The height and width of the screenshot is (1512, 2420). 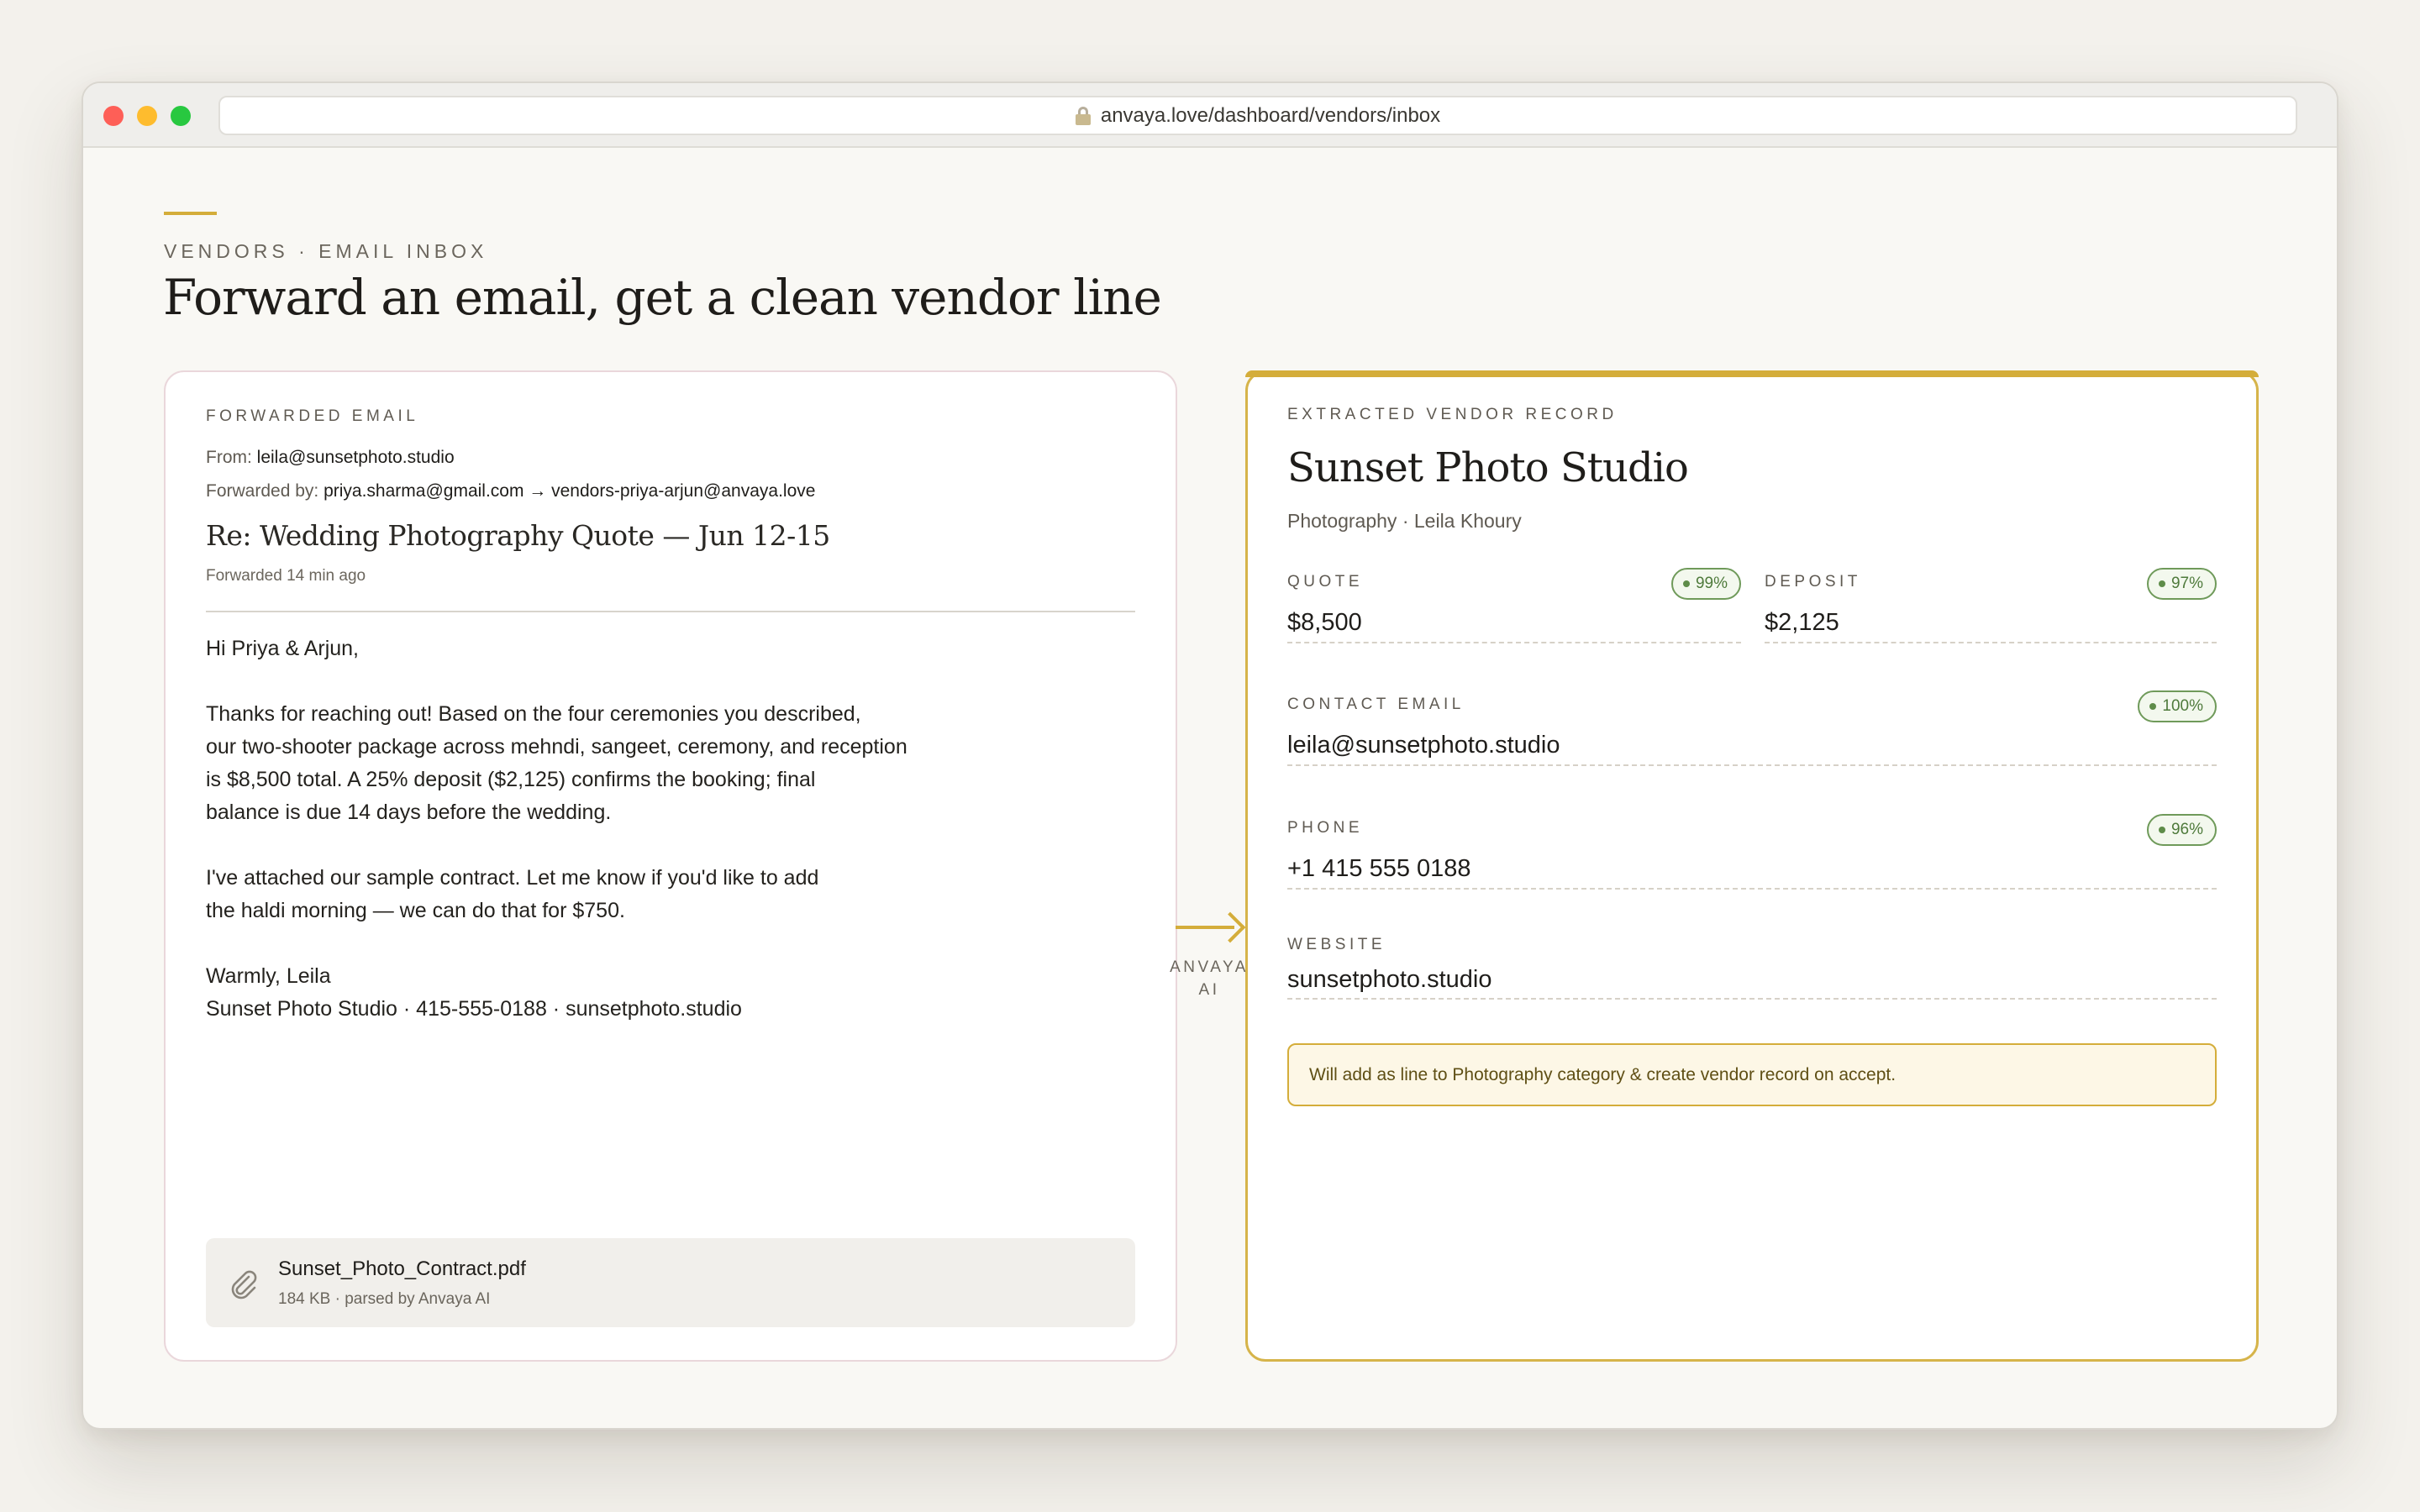 What do you see at coordinates (229, 457) in the screenshot?
I see `from-label: From:` at bounding box center [229, 457].